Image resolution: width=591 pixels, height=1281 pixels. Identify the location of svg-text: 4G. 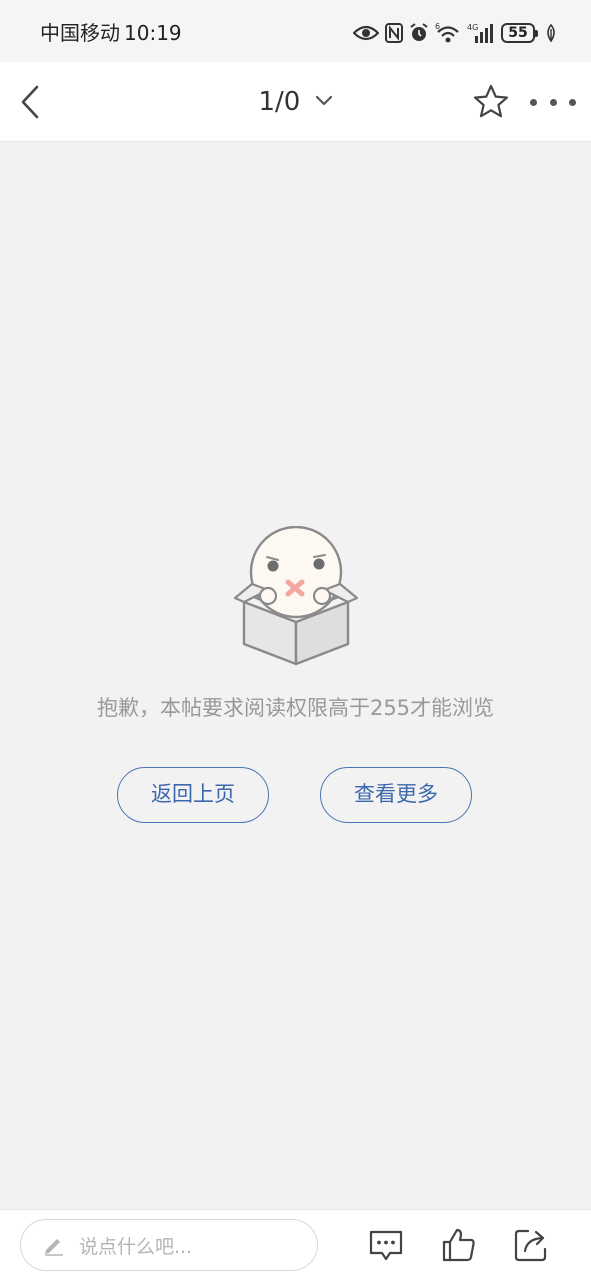
(472, 27).